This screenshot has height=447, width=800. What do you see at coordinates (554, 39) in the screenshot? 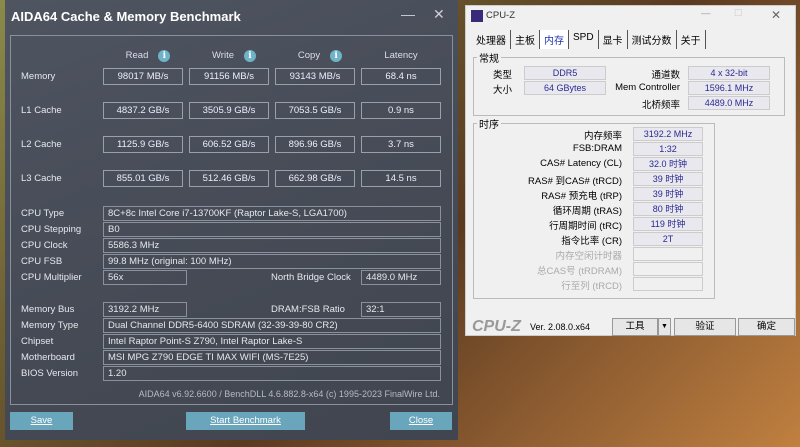
I see `tab-2: 内存` at bounding box center [554, 39].